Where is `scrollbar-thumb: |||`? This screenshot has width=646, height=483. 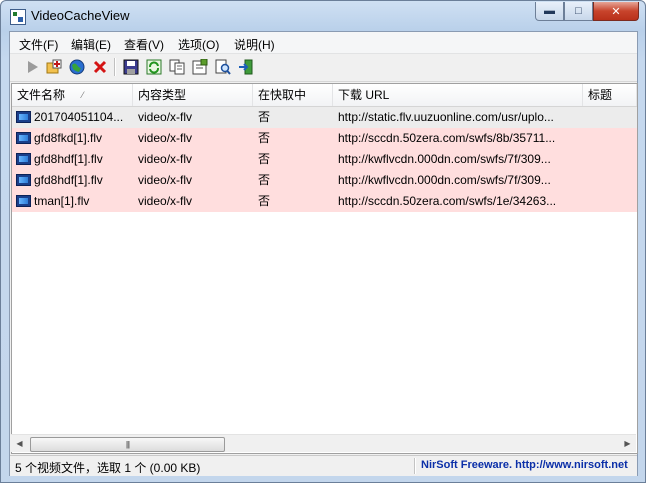
scrollbar-thumb: ||| is located at coordinates (127, 444).